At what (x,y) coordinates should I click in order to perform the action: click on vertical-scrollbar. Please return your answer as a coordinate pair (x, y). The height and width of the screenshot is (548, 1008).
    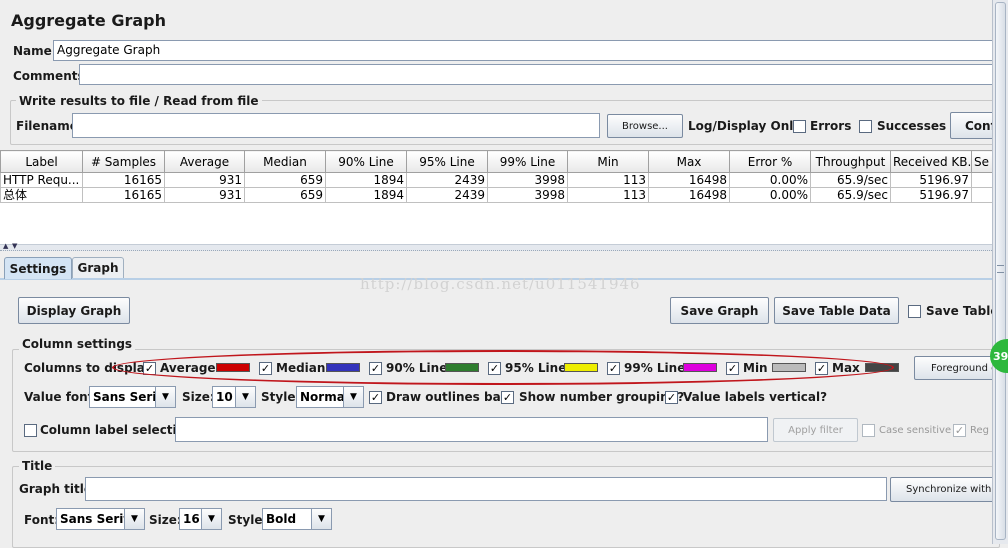
    Looking at the image, I should click on (1000, 272).